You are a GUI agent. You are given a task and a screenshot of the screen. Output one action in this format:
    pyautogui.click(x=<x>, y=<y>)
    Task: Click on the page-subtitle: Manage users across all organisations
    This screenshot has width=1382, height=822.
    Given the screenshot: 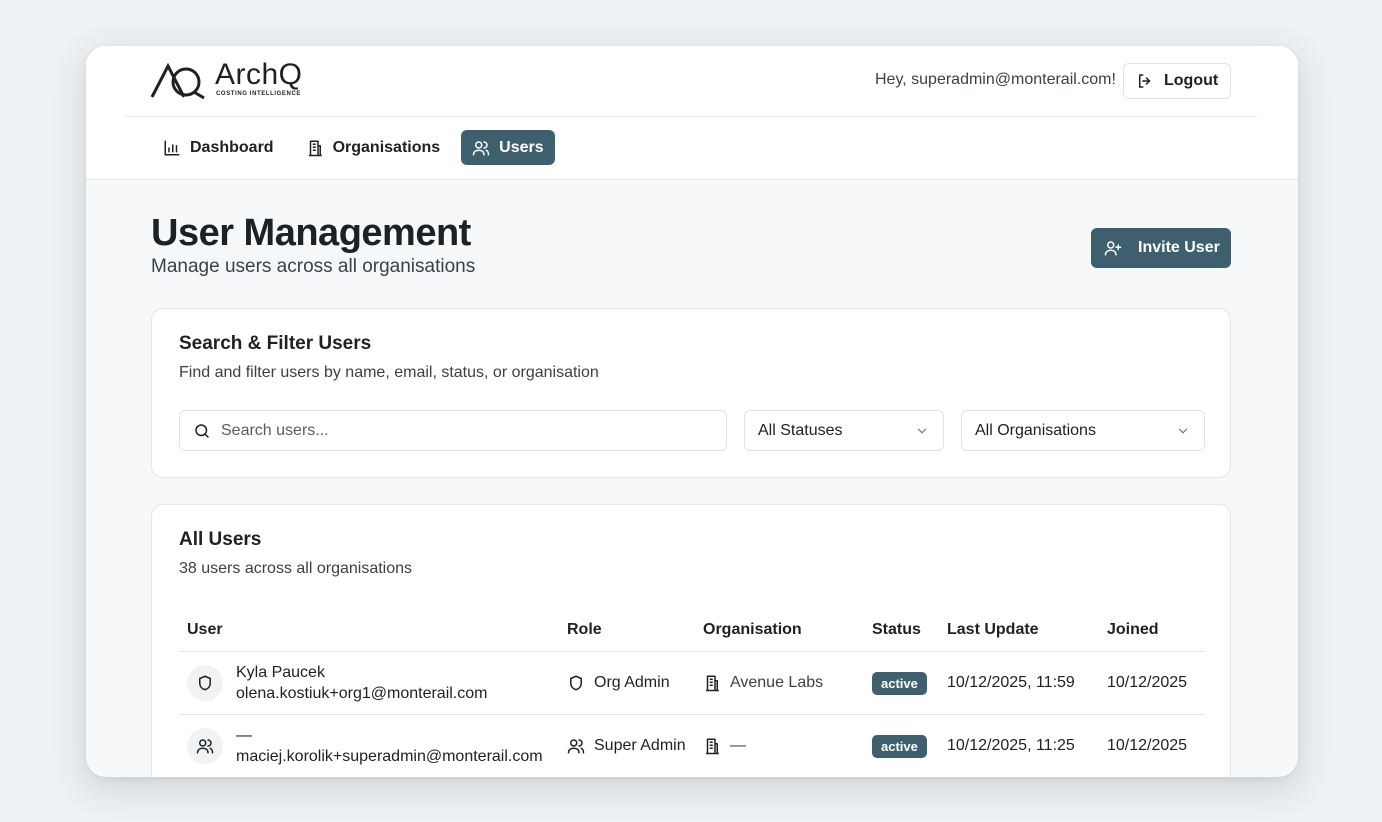 What is the action you would take?
    pyautogui.click(x=313, y=266)
    